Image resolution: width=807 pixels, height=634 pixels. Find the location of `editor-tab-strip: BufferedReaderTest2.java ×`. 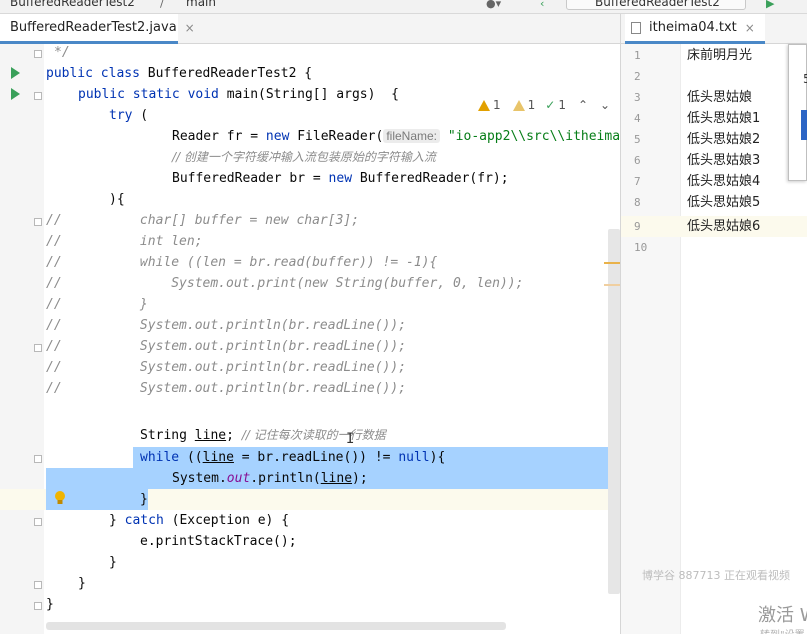

editor-tab-strip: BufferedReaderTest2.java × is located at coordinates (310, 29).